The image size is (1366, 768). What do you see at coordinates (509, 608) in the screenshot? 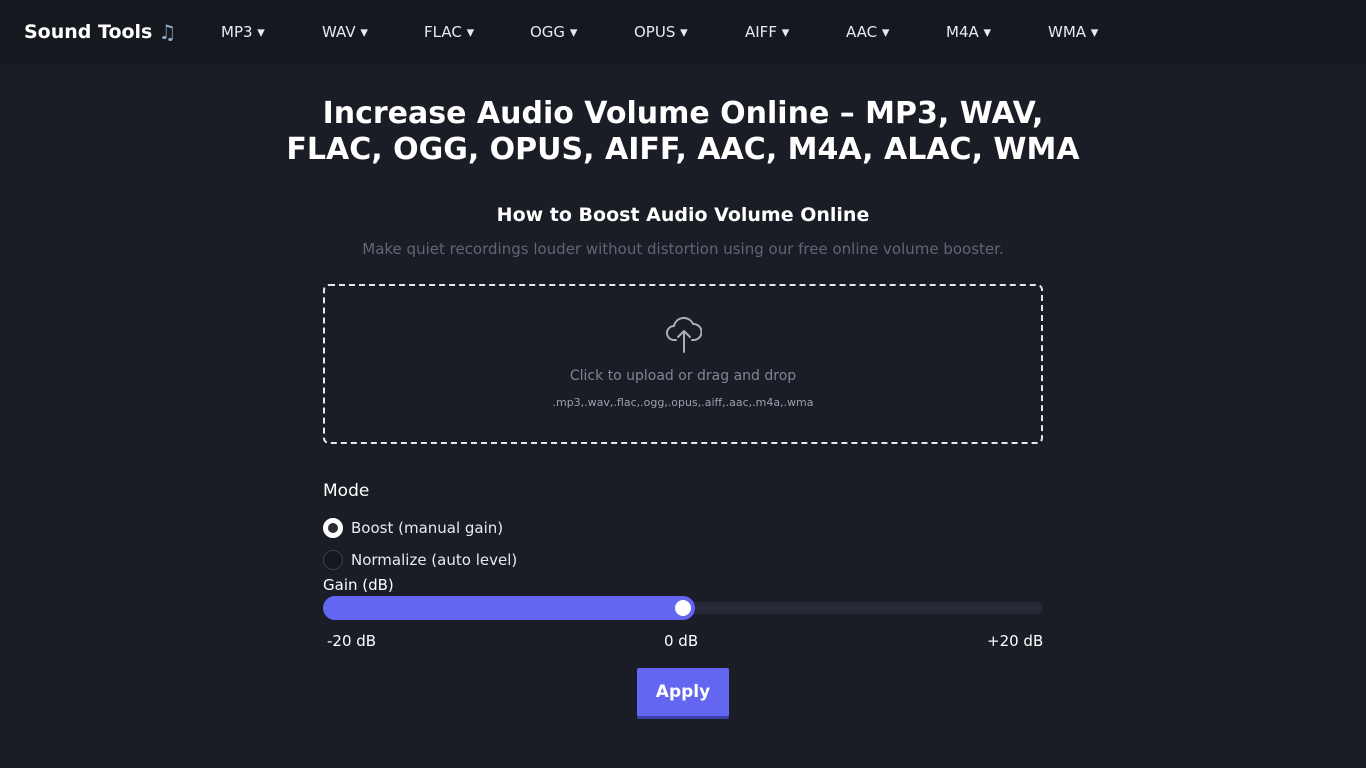
I see `slider-fill` at bounding box center [509, 608].